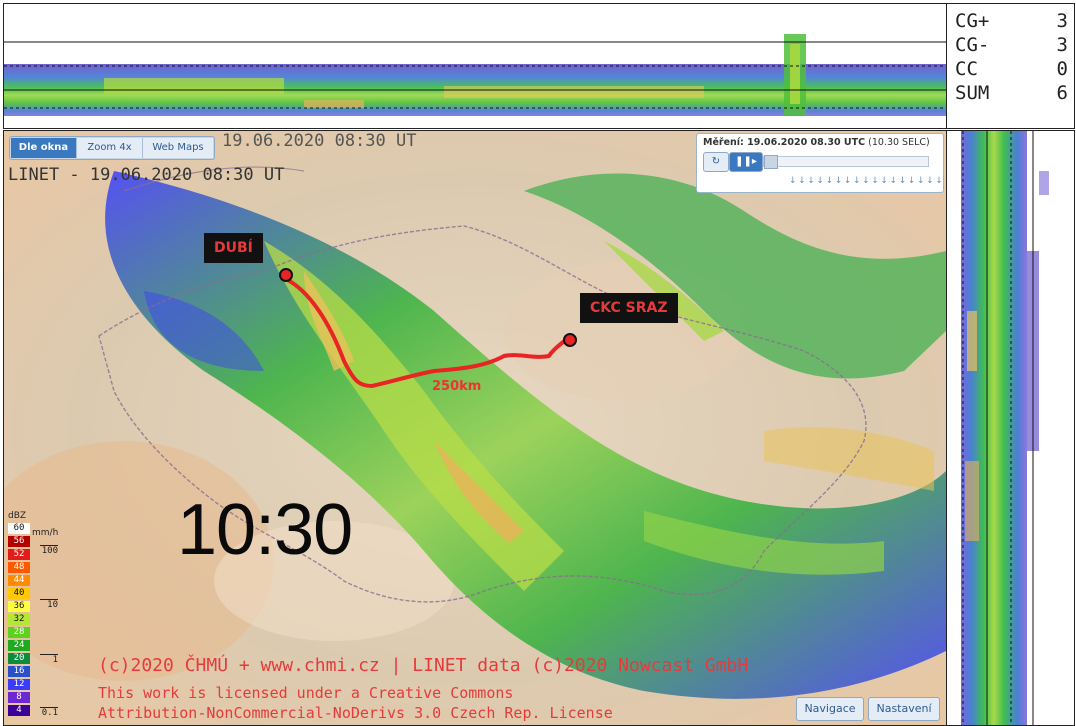  What do you see at coordinates (19, 541) in the screenshot?
I see `legend-level: 56` at bounding box center [19, 541].